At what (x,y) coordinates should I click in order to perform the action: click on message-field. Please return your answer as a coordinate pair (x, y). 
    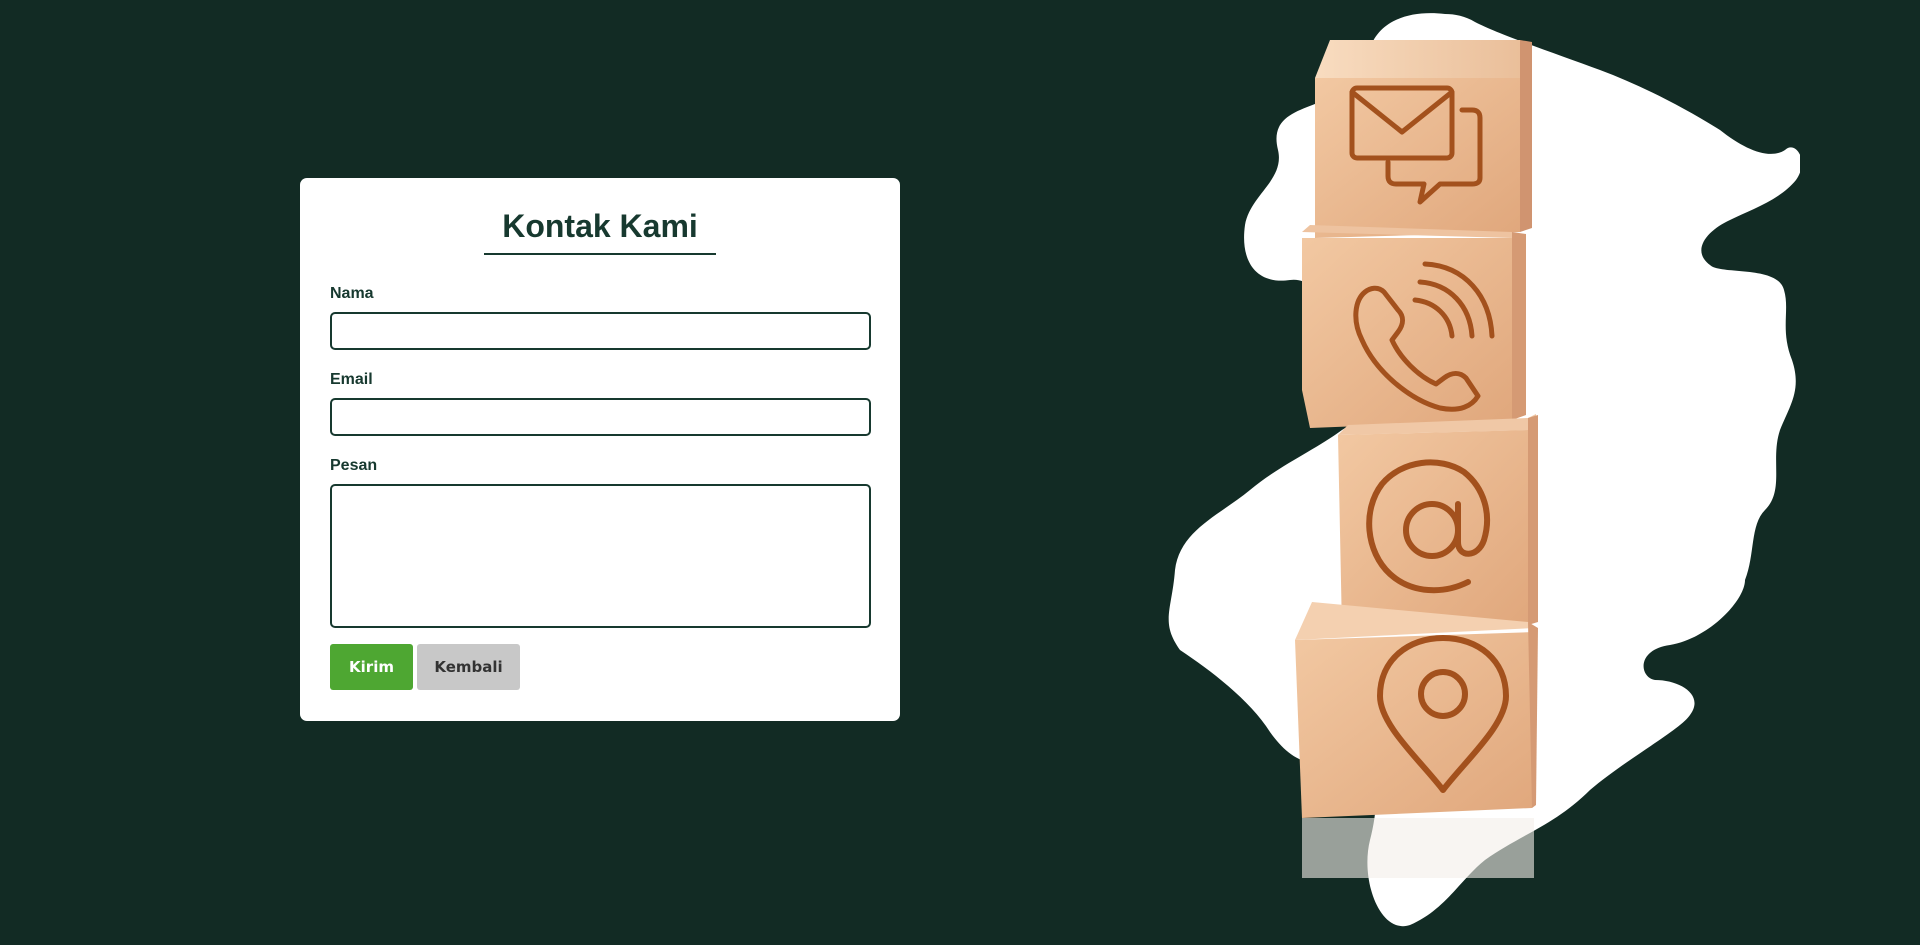
    Looking at the image, I should click on (600, 556).